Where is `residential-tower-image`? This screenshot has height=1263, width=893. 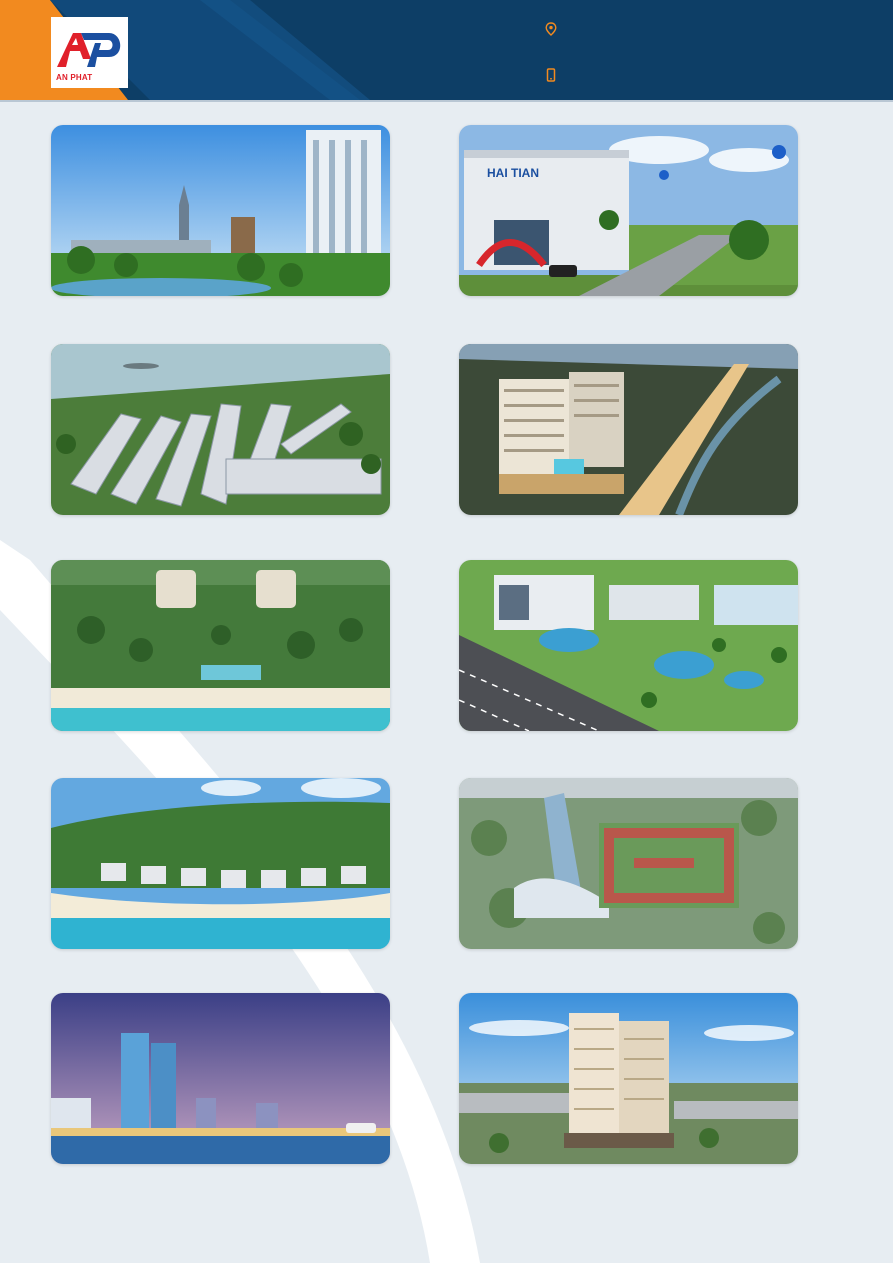
residential-tower-image is located at coordinates (628, 1078).